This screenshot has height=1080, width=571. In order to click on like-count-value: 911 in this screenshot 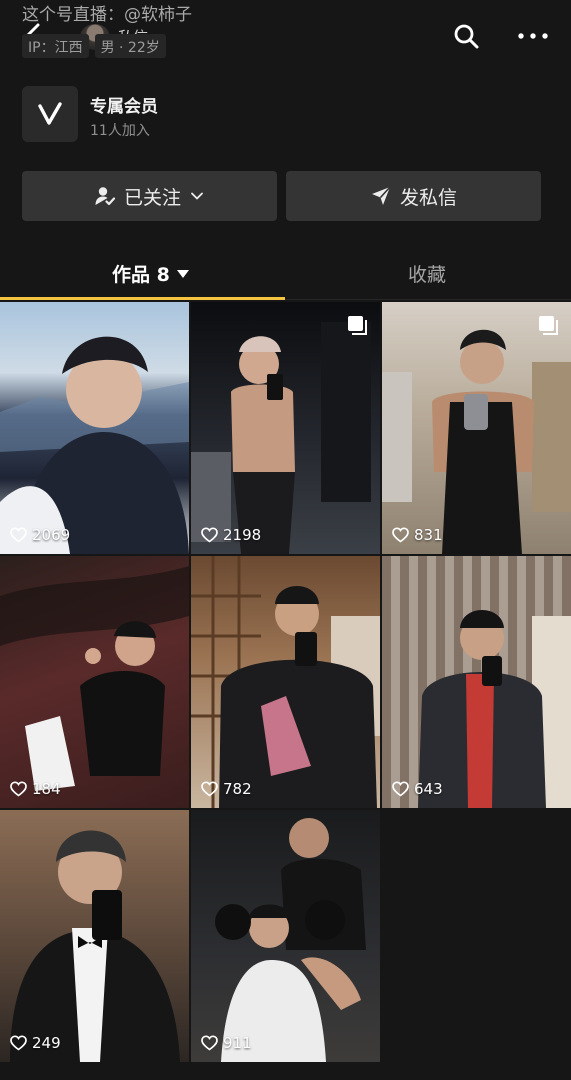, I will do `click(237, 1043)`.